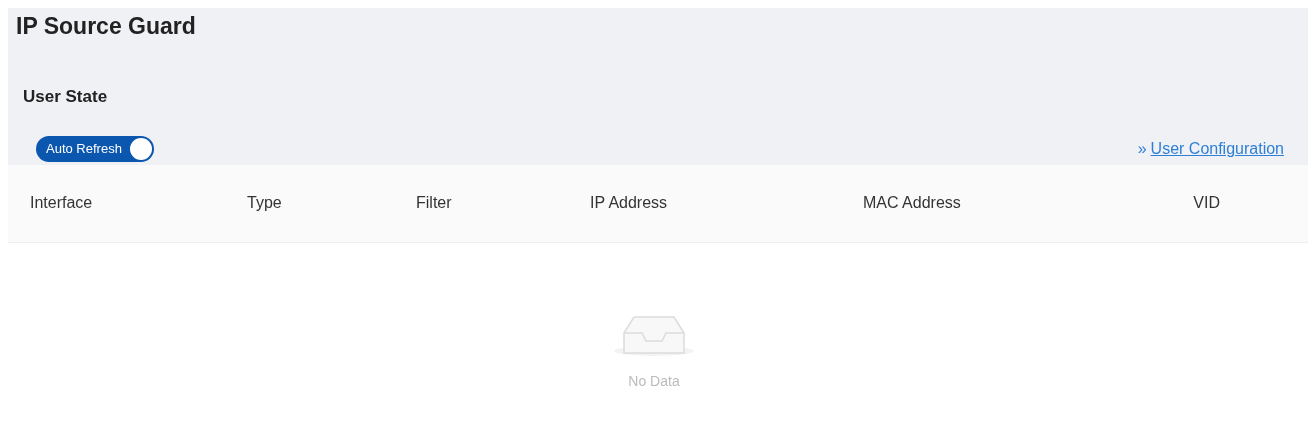 The height and width of the screenshot is (440, 1308). I want to click on page-title: IP Source Guard, so click(106, 26).